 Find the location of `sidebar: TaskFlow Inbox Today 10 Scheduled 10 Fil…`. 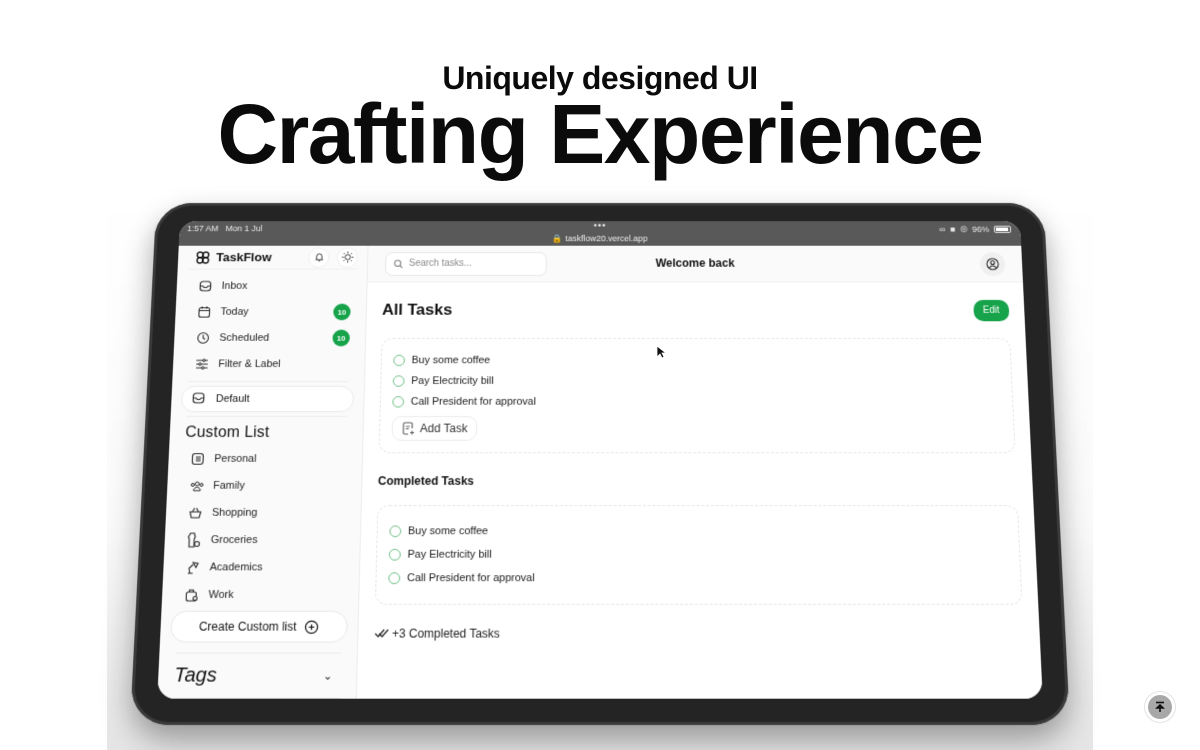

sidebar: TaskFlow Inbox Today 10 Scheduled 10 Fil… is located at coordinates (263, 472).